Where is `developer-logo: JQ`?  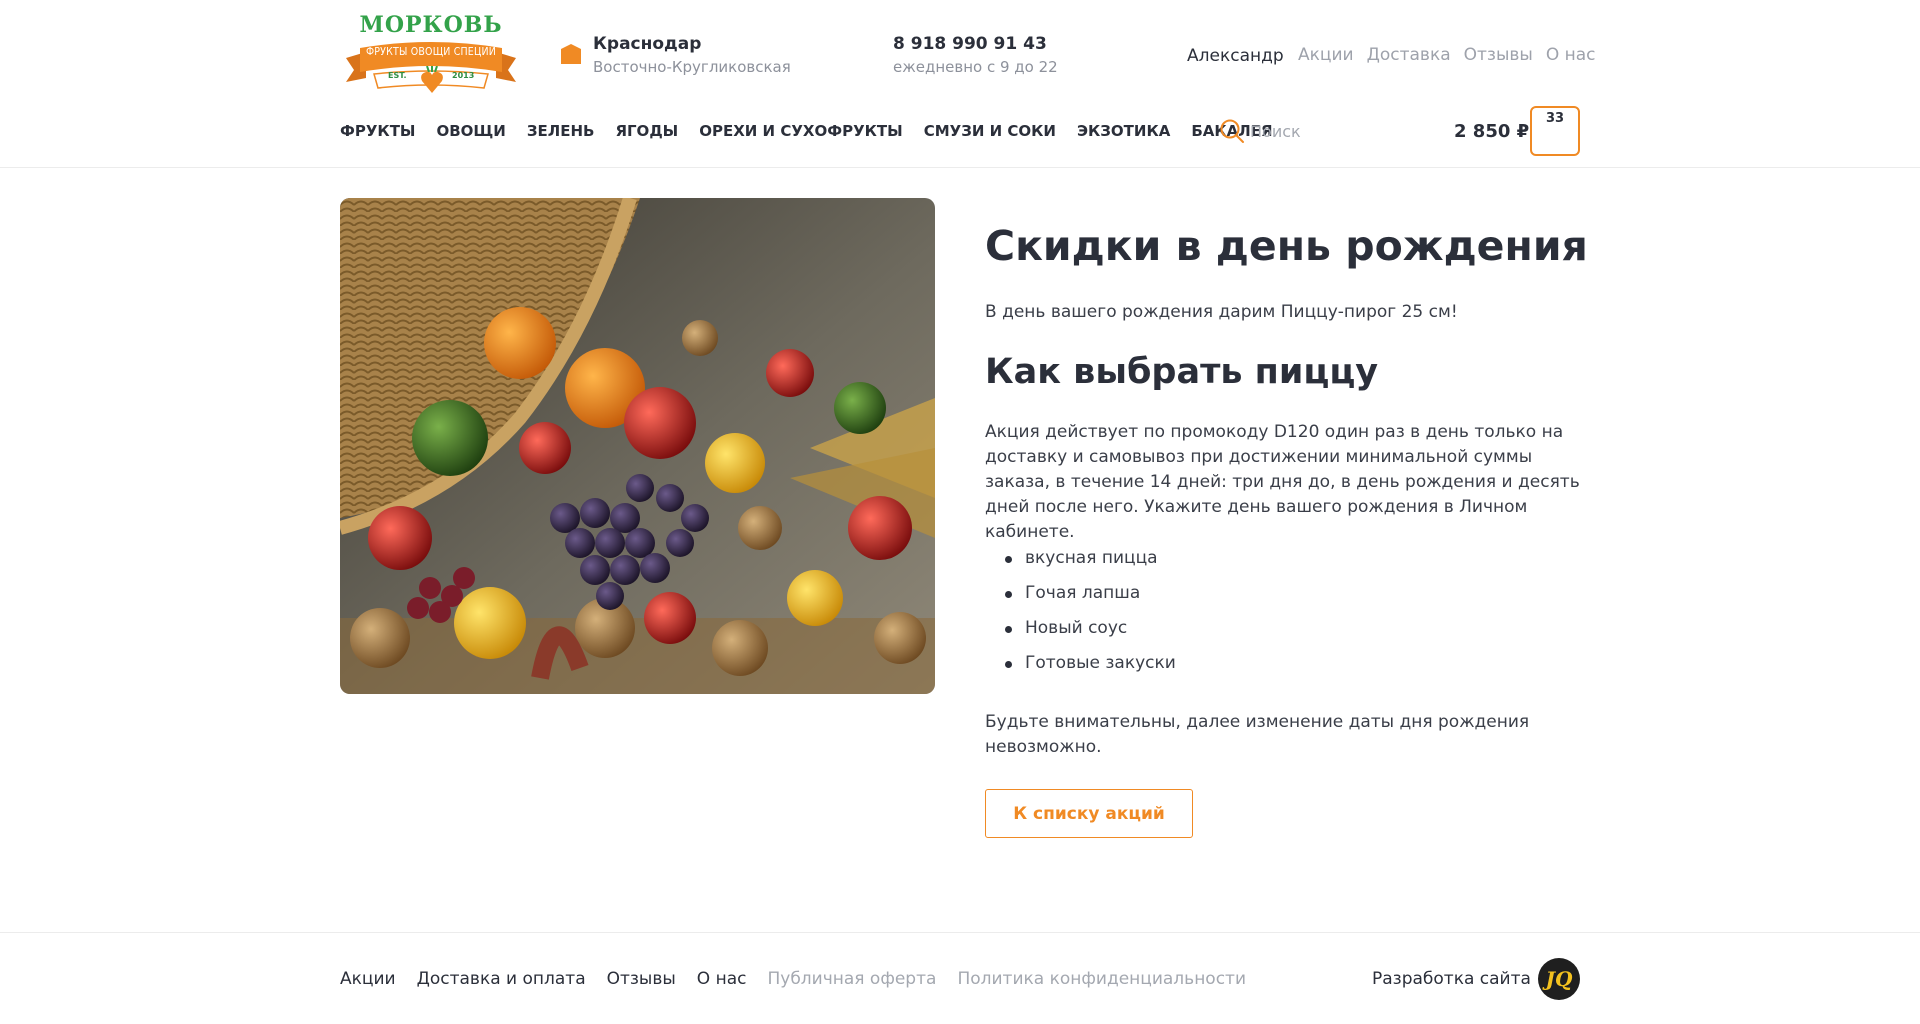 developer-logo: JQ is located at coordinates (1559, 979).